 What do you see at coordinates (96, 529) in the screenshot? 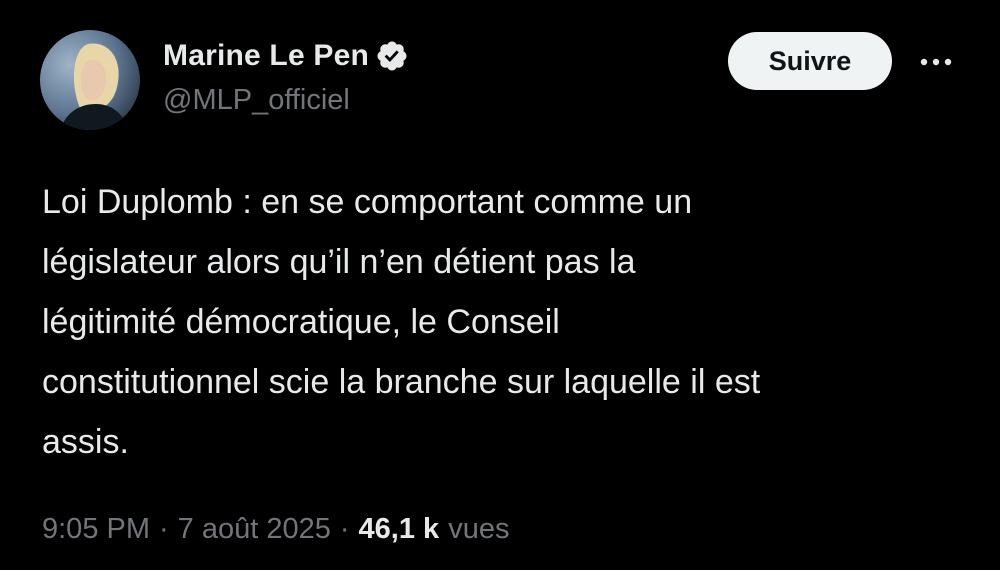
I see `tweet-time: 9:05 PM` at bounding box center [96, 529].